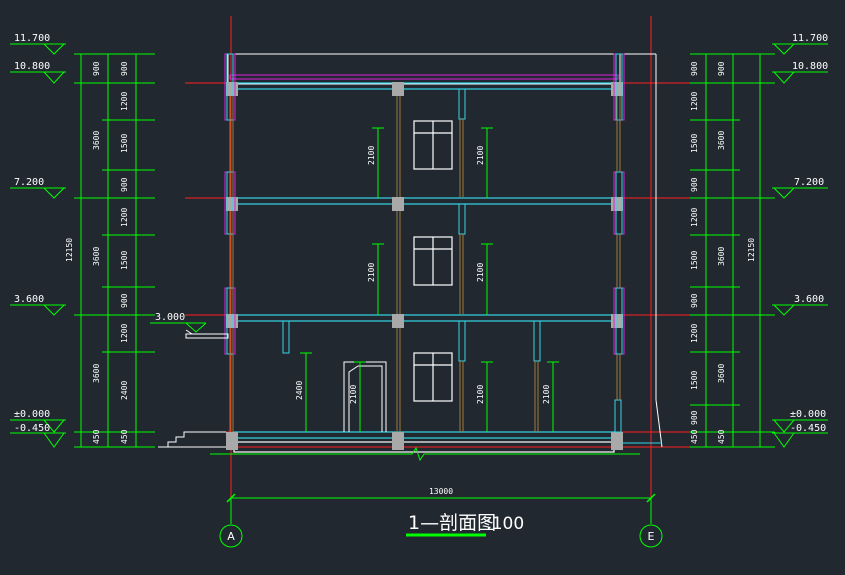 The image size is (845, 575). I want to click on dim-label: 13000, so click(441, 491).